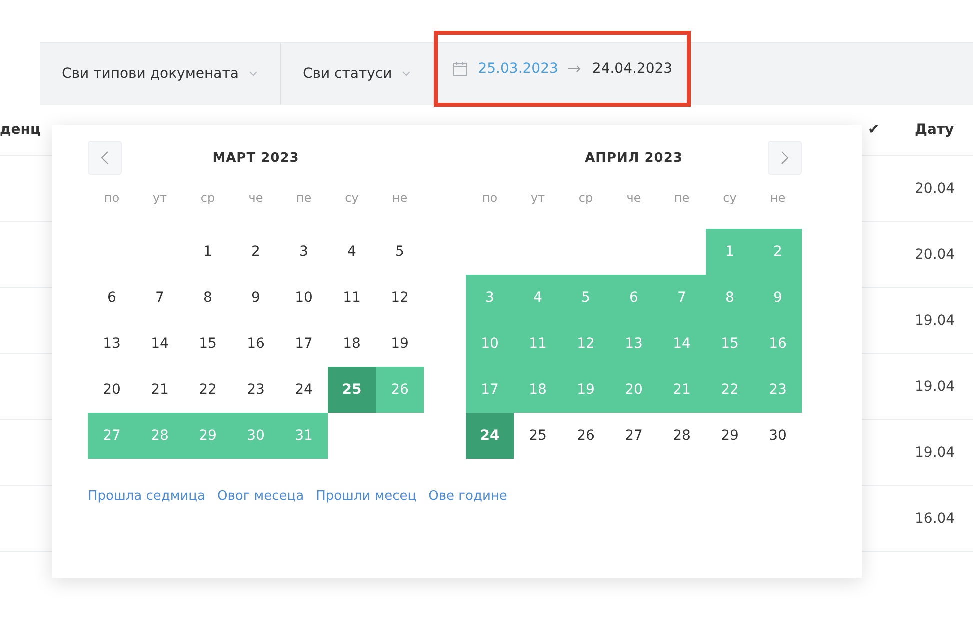 The image size is (973, 619). I want to click on calendar-day: 27, so click(634, 436).